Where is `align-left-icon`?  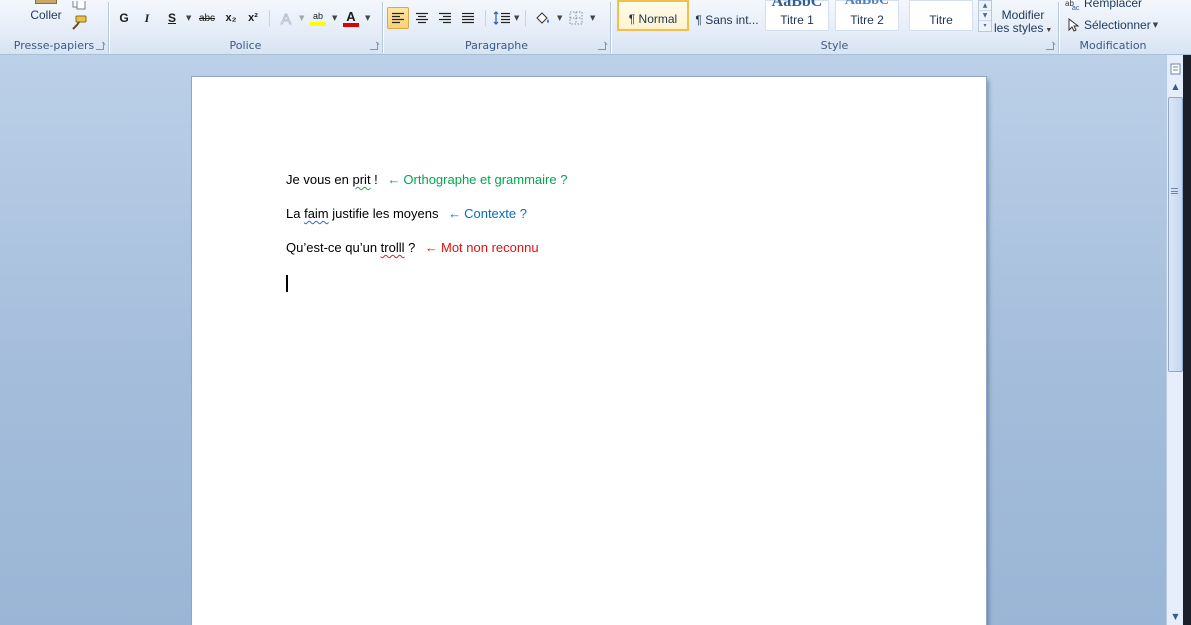 align-left-icon is located at coordinates (398, 18).